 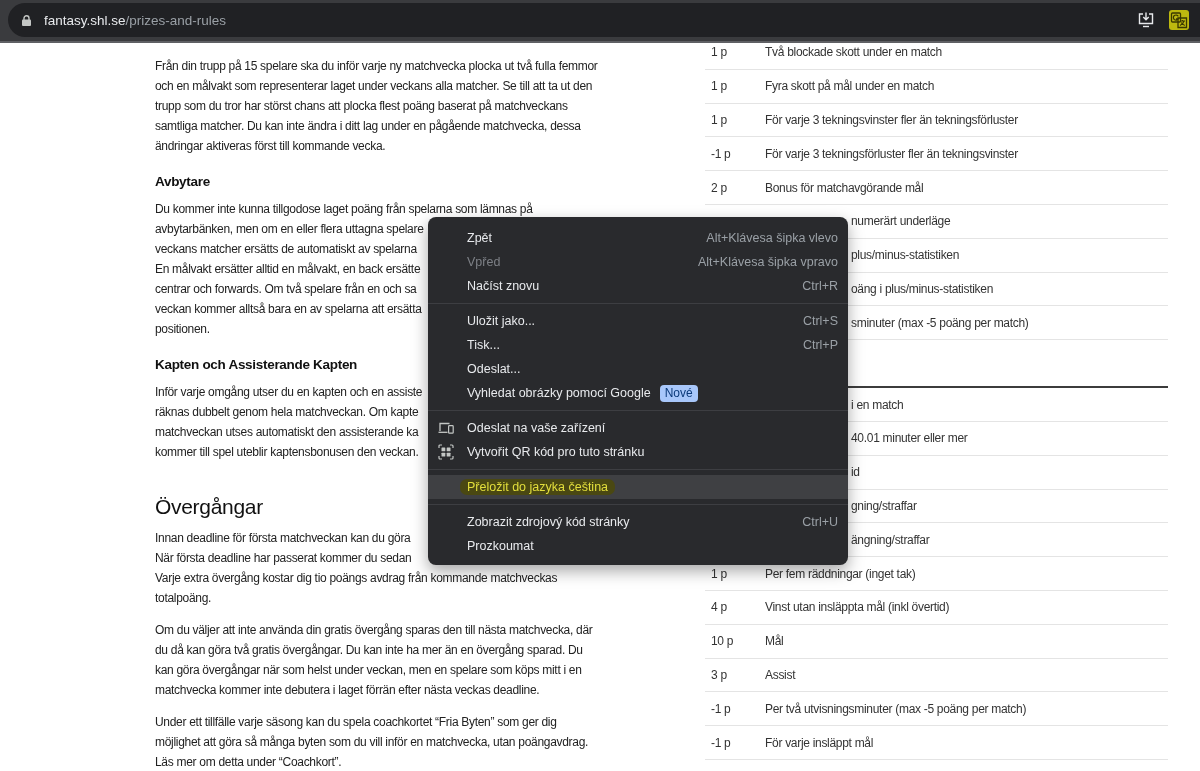 What do you see at coordinates (638, 452) in the screenshot?
I see `menu-item: Vytvořit QR kód pro tuto stránku` at bounding box center [638, 452].